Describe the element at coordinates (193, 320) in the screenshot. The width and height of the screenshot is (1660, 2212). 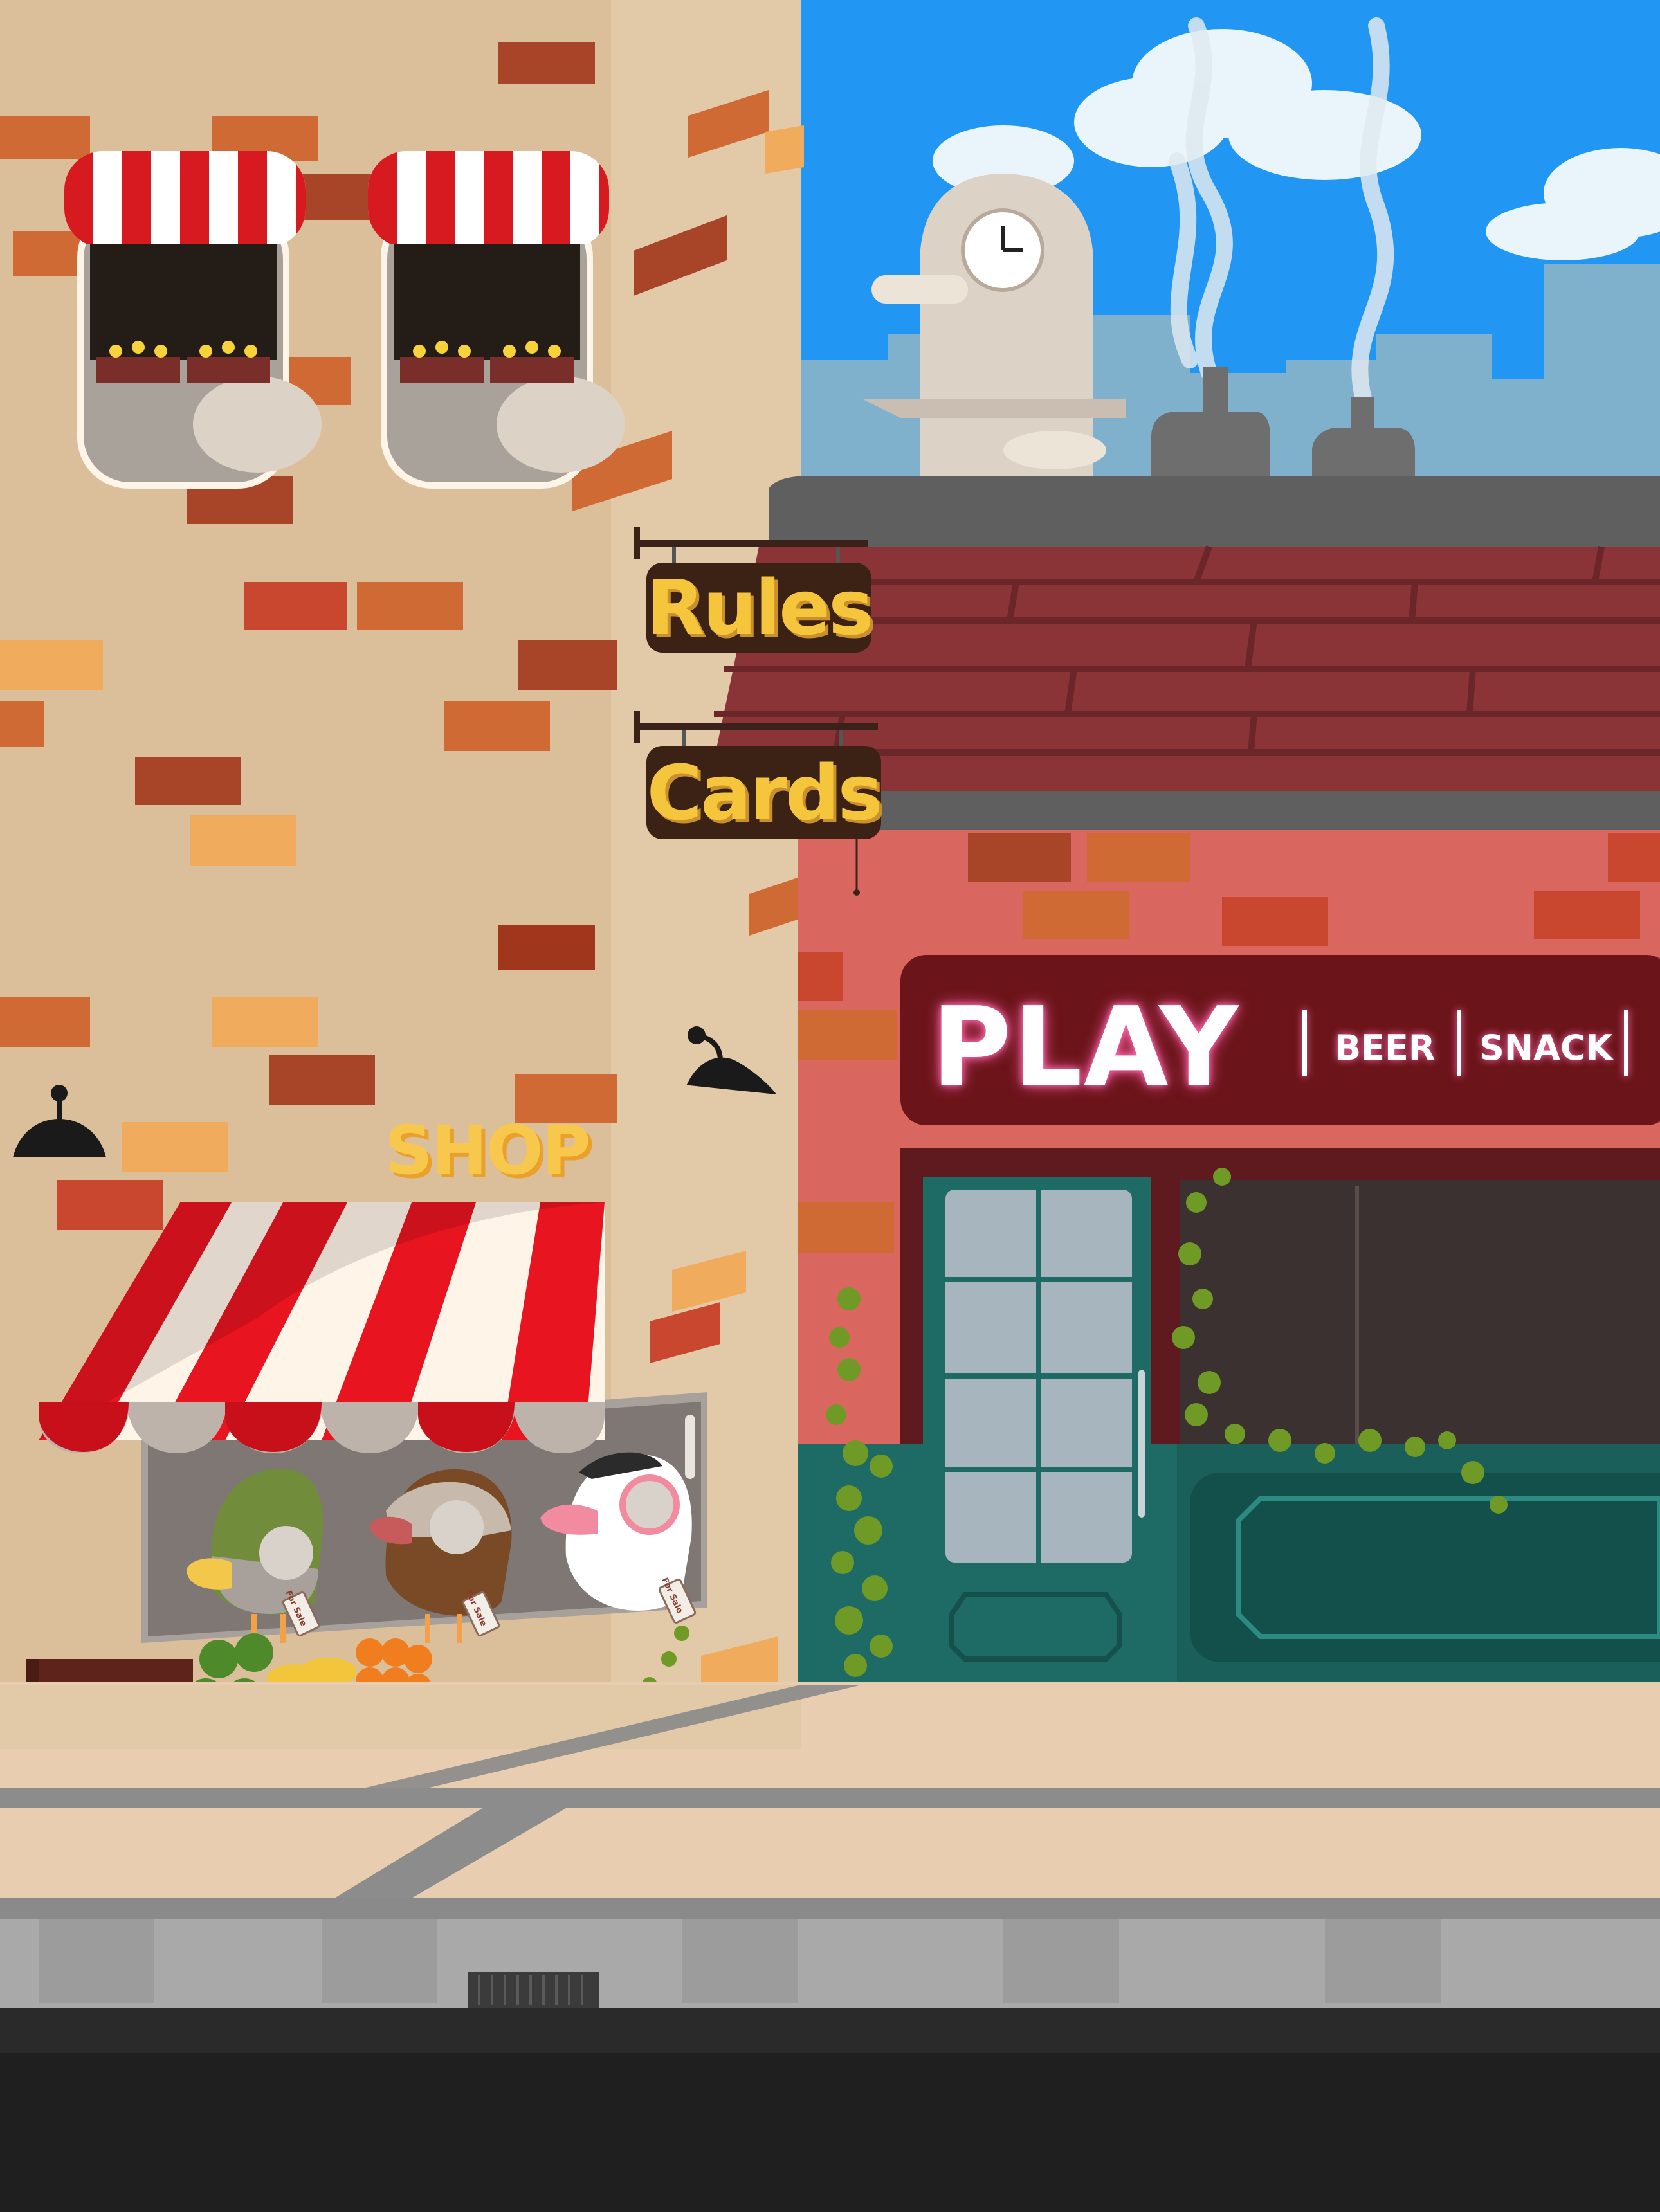
I see `window-left` at that location.